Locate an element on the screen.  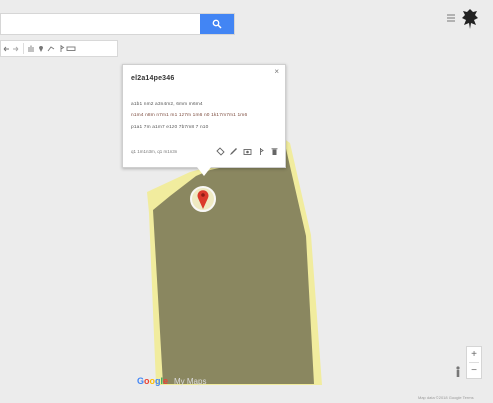
delete-button is located at coordinates (274, 151).